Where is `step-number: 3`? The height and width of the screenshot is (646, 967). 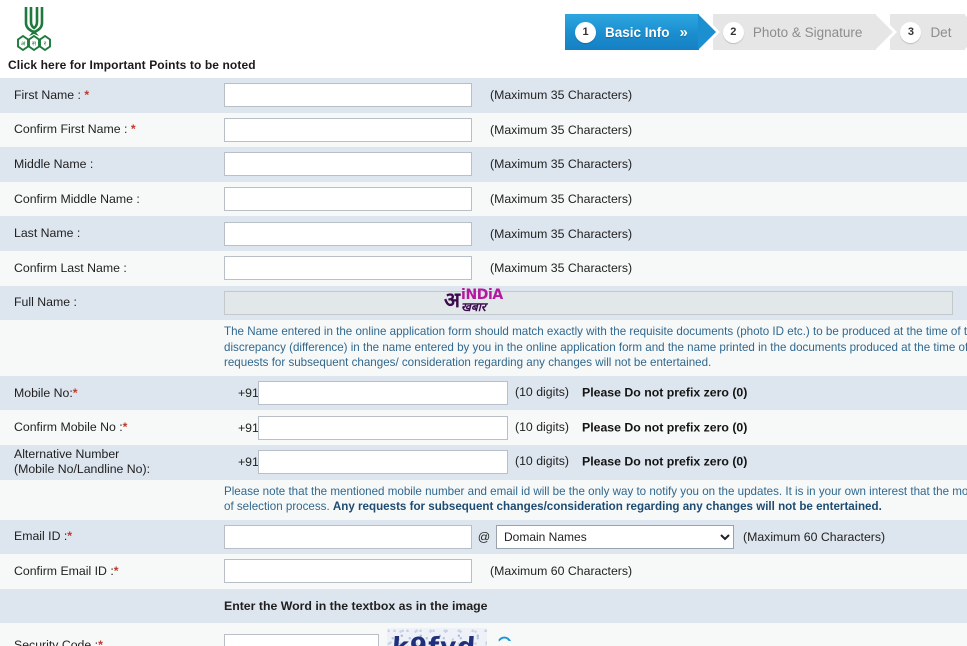
step-number: 3 is located at coordinates (911, 32).